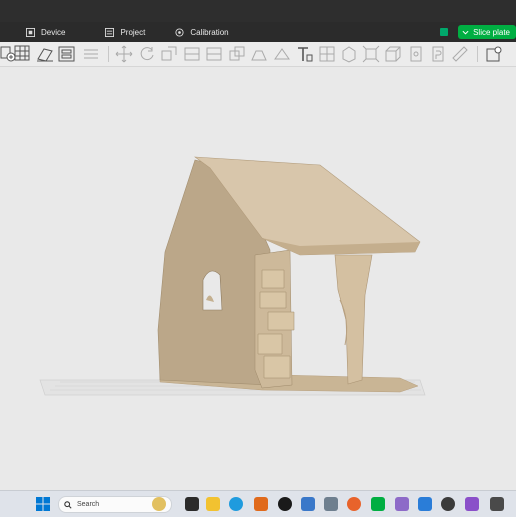  Describe the element at coordinates (147, 54) in the screenshot. I see `rotate-icon` at that location.